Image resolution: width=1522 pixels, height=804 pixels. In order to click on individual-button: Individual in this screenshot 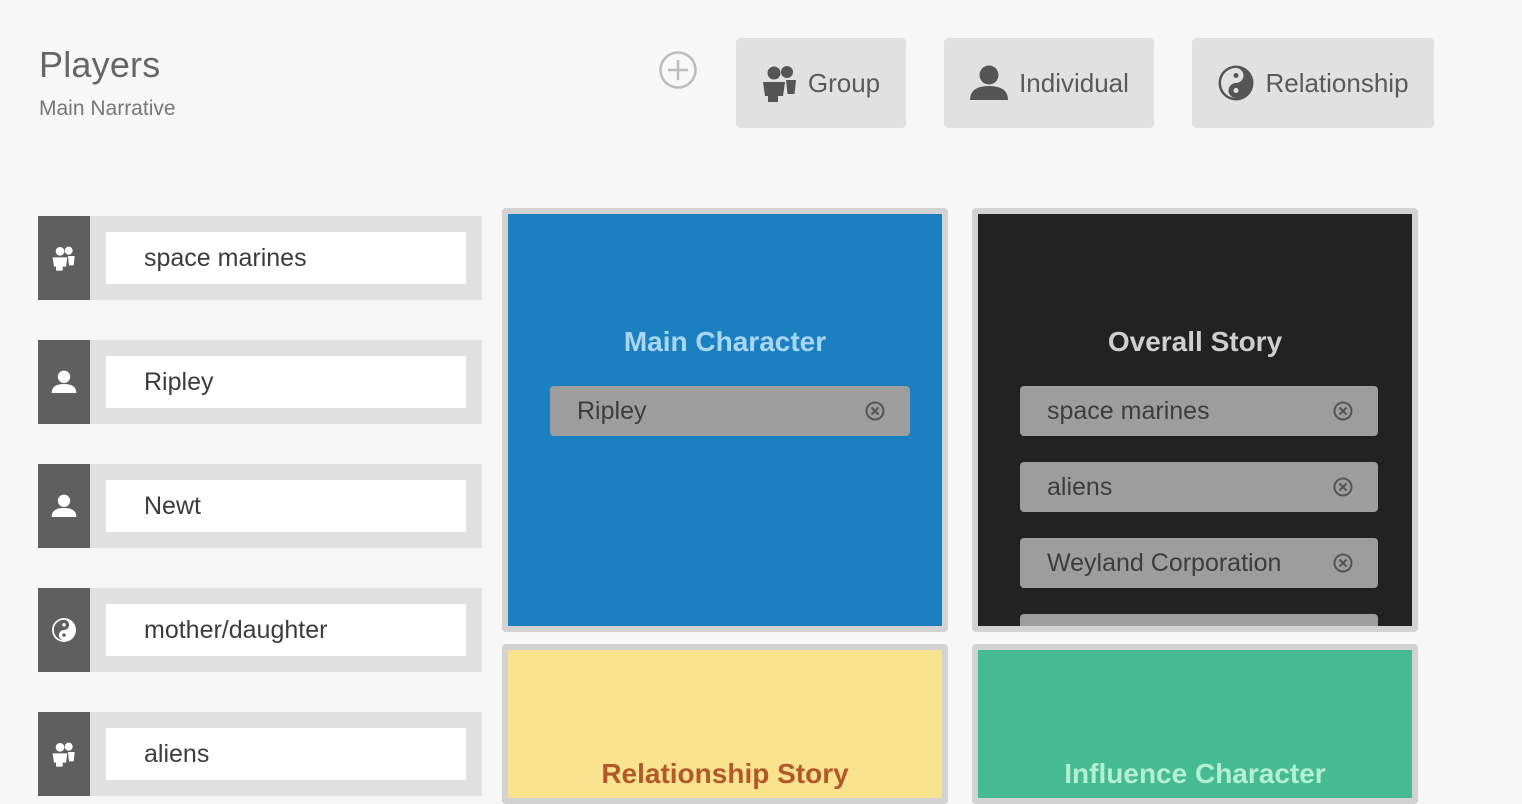, I will do `click(1049, 83)`.